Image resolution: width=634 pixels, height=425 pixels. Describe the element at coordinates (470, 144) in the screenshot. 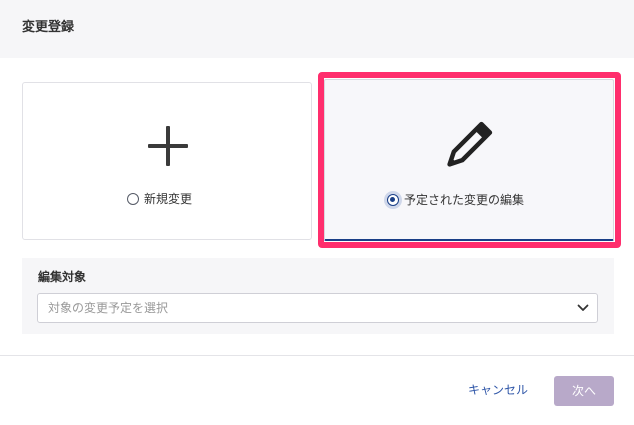

I see `pencil-icon` at that location.